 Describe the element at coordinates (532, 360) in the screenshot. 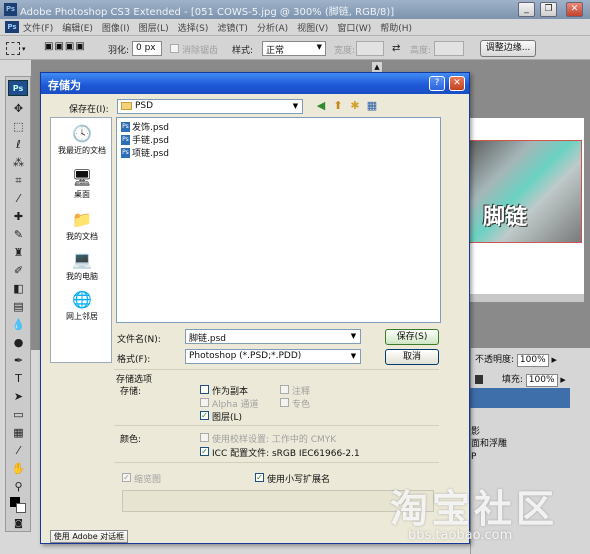

I see `opacity-input: 100%` at that location.